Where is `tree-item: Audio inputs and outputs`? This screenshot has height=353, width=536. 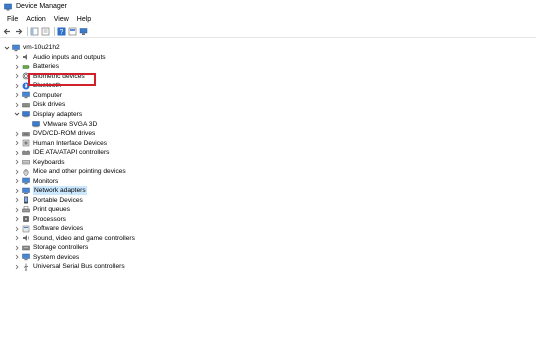 tree-item: Audio inputs and outputs is located at coordinates (60, 58).